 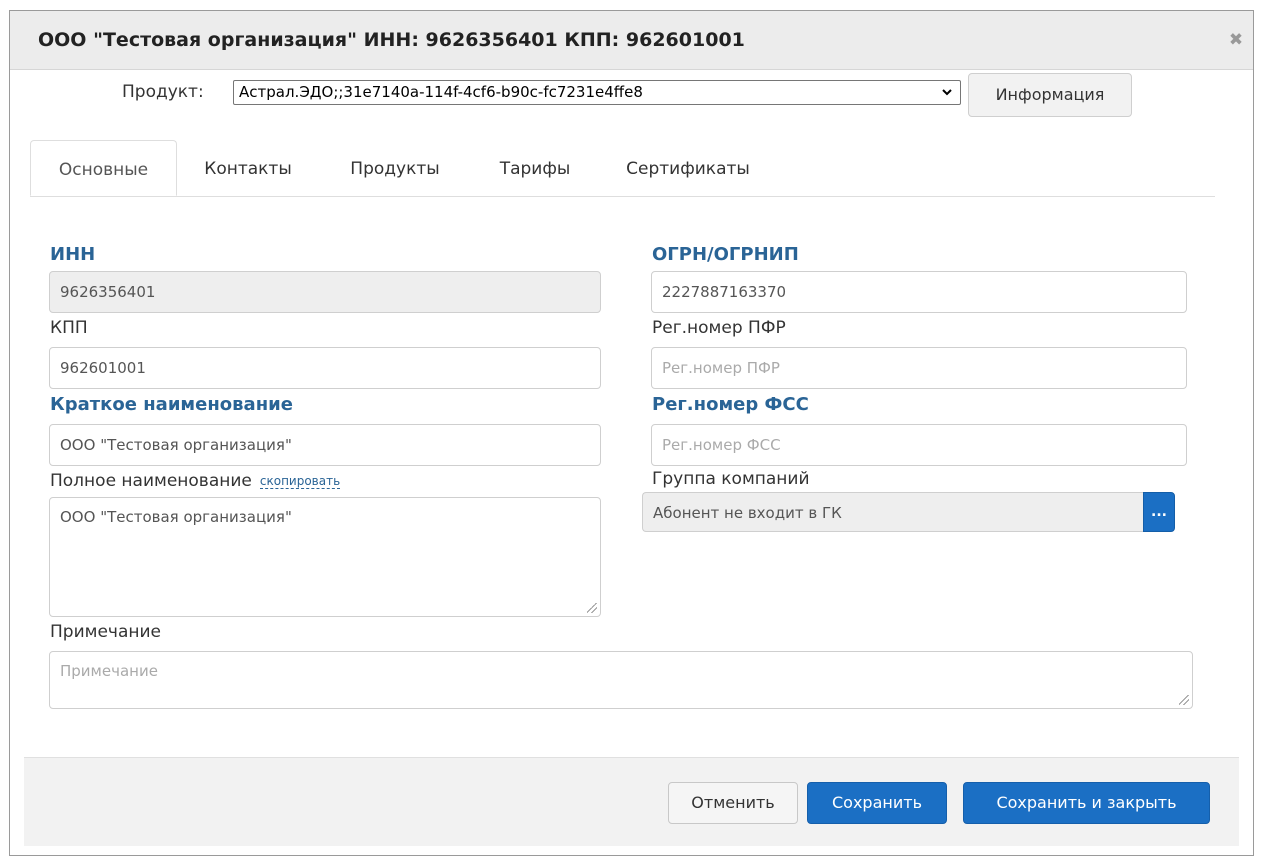 I want to click on kpp-field: 962601001, so click(x=325, y=368).